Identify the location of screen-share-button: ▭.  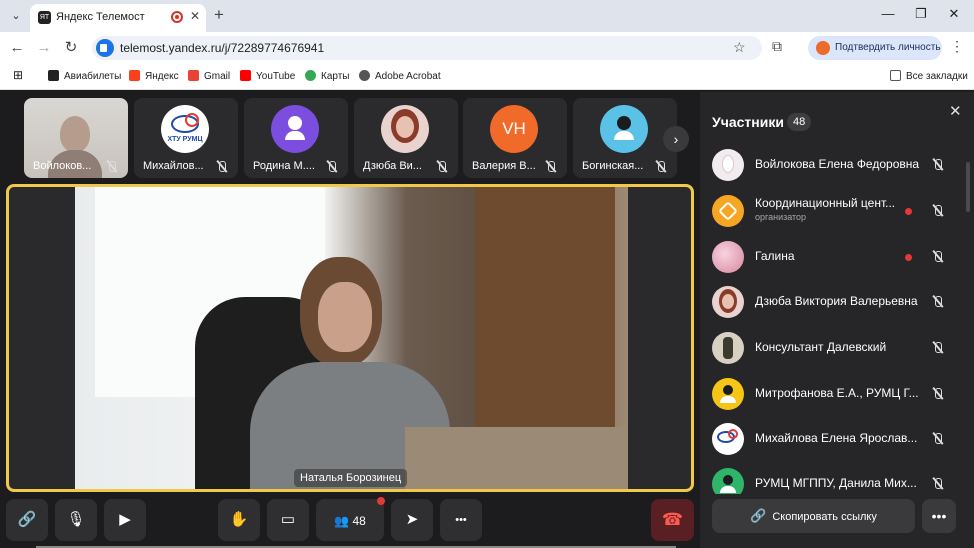
(288, 520).